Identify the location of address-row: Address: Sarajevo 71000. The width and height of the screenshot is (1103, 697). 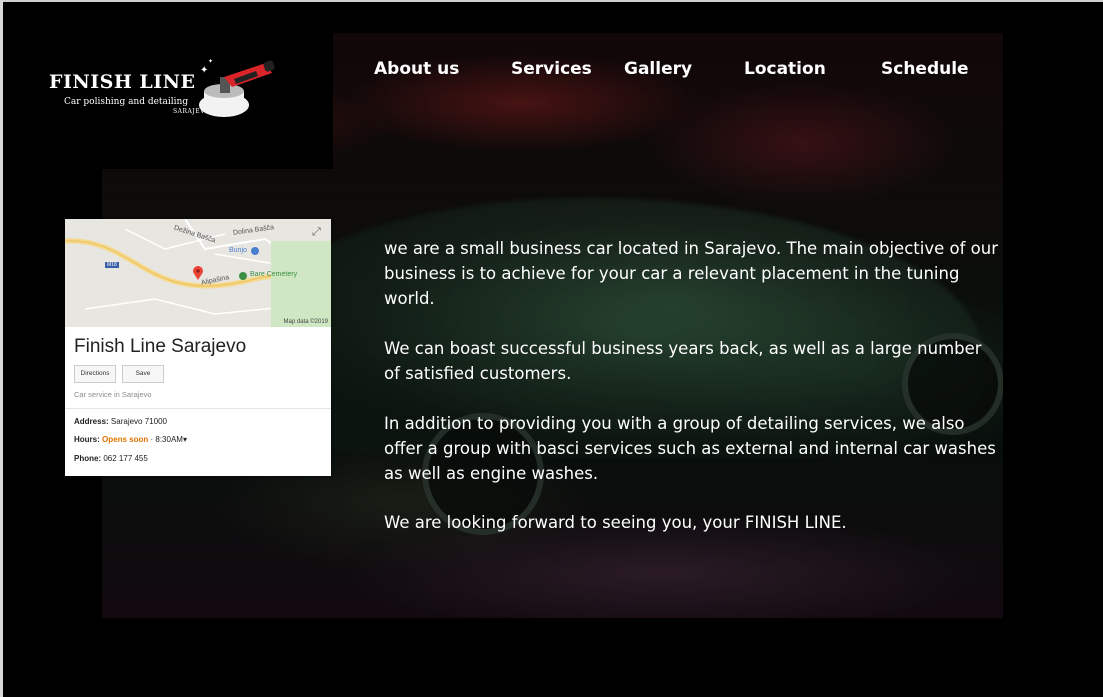
(120, 421).